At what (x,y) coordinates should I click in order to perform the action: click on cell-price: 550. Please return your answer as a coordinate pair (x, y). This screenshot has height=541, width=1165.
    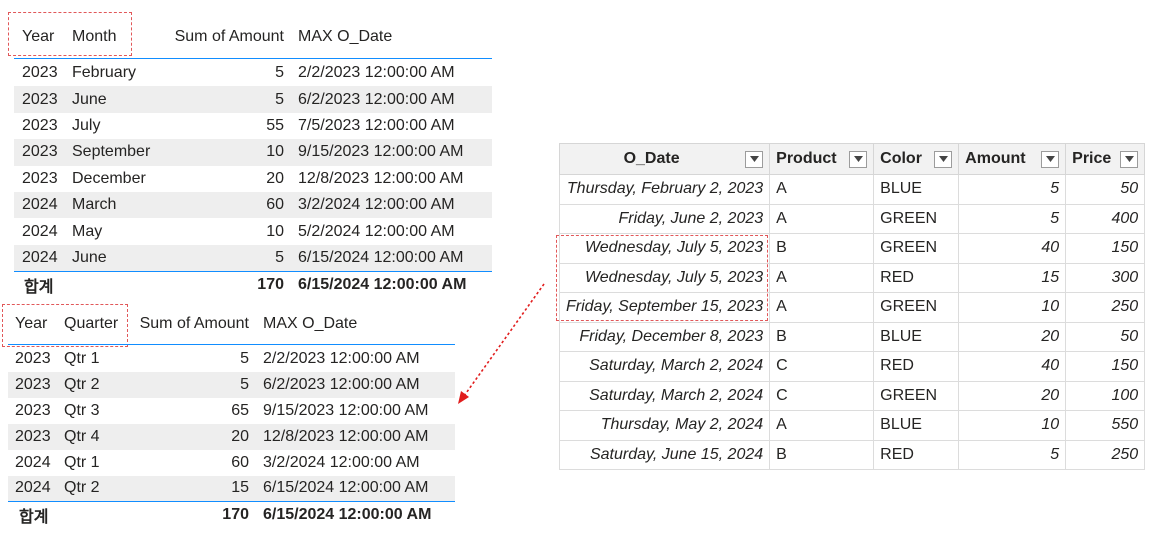
    Looking at the image, I should click on (1105, 425).